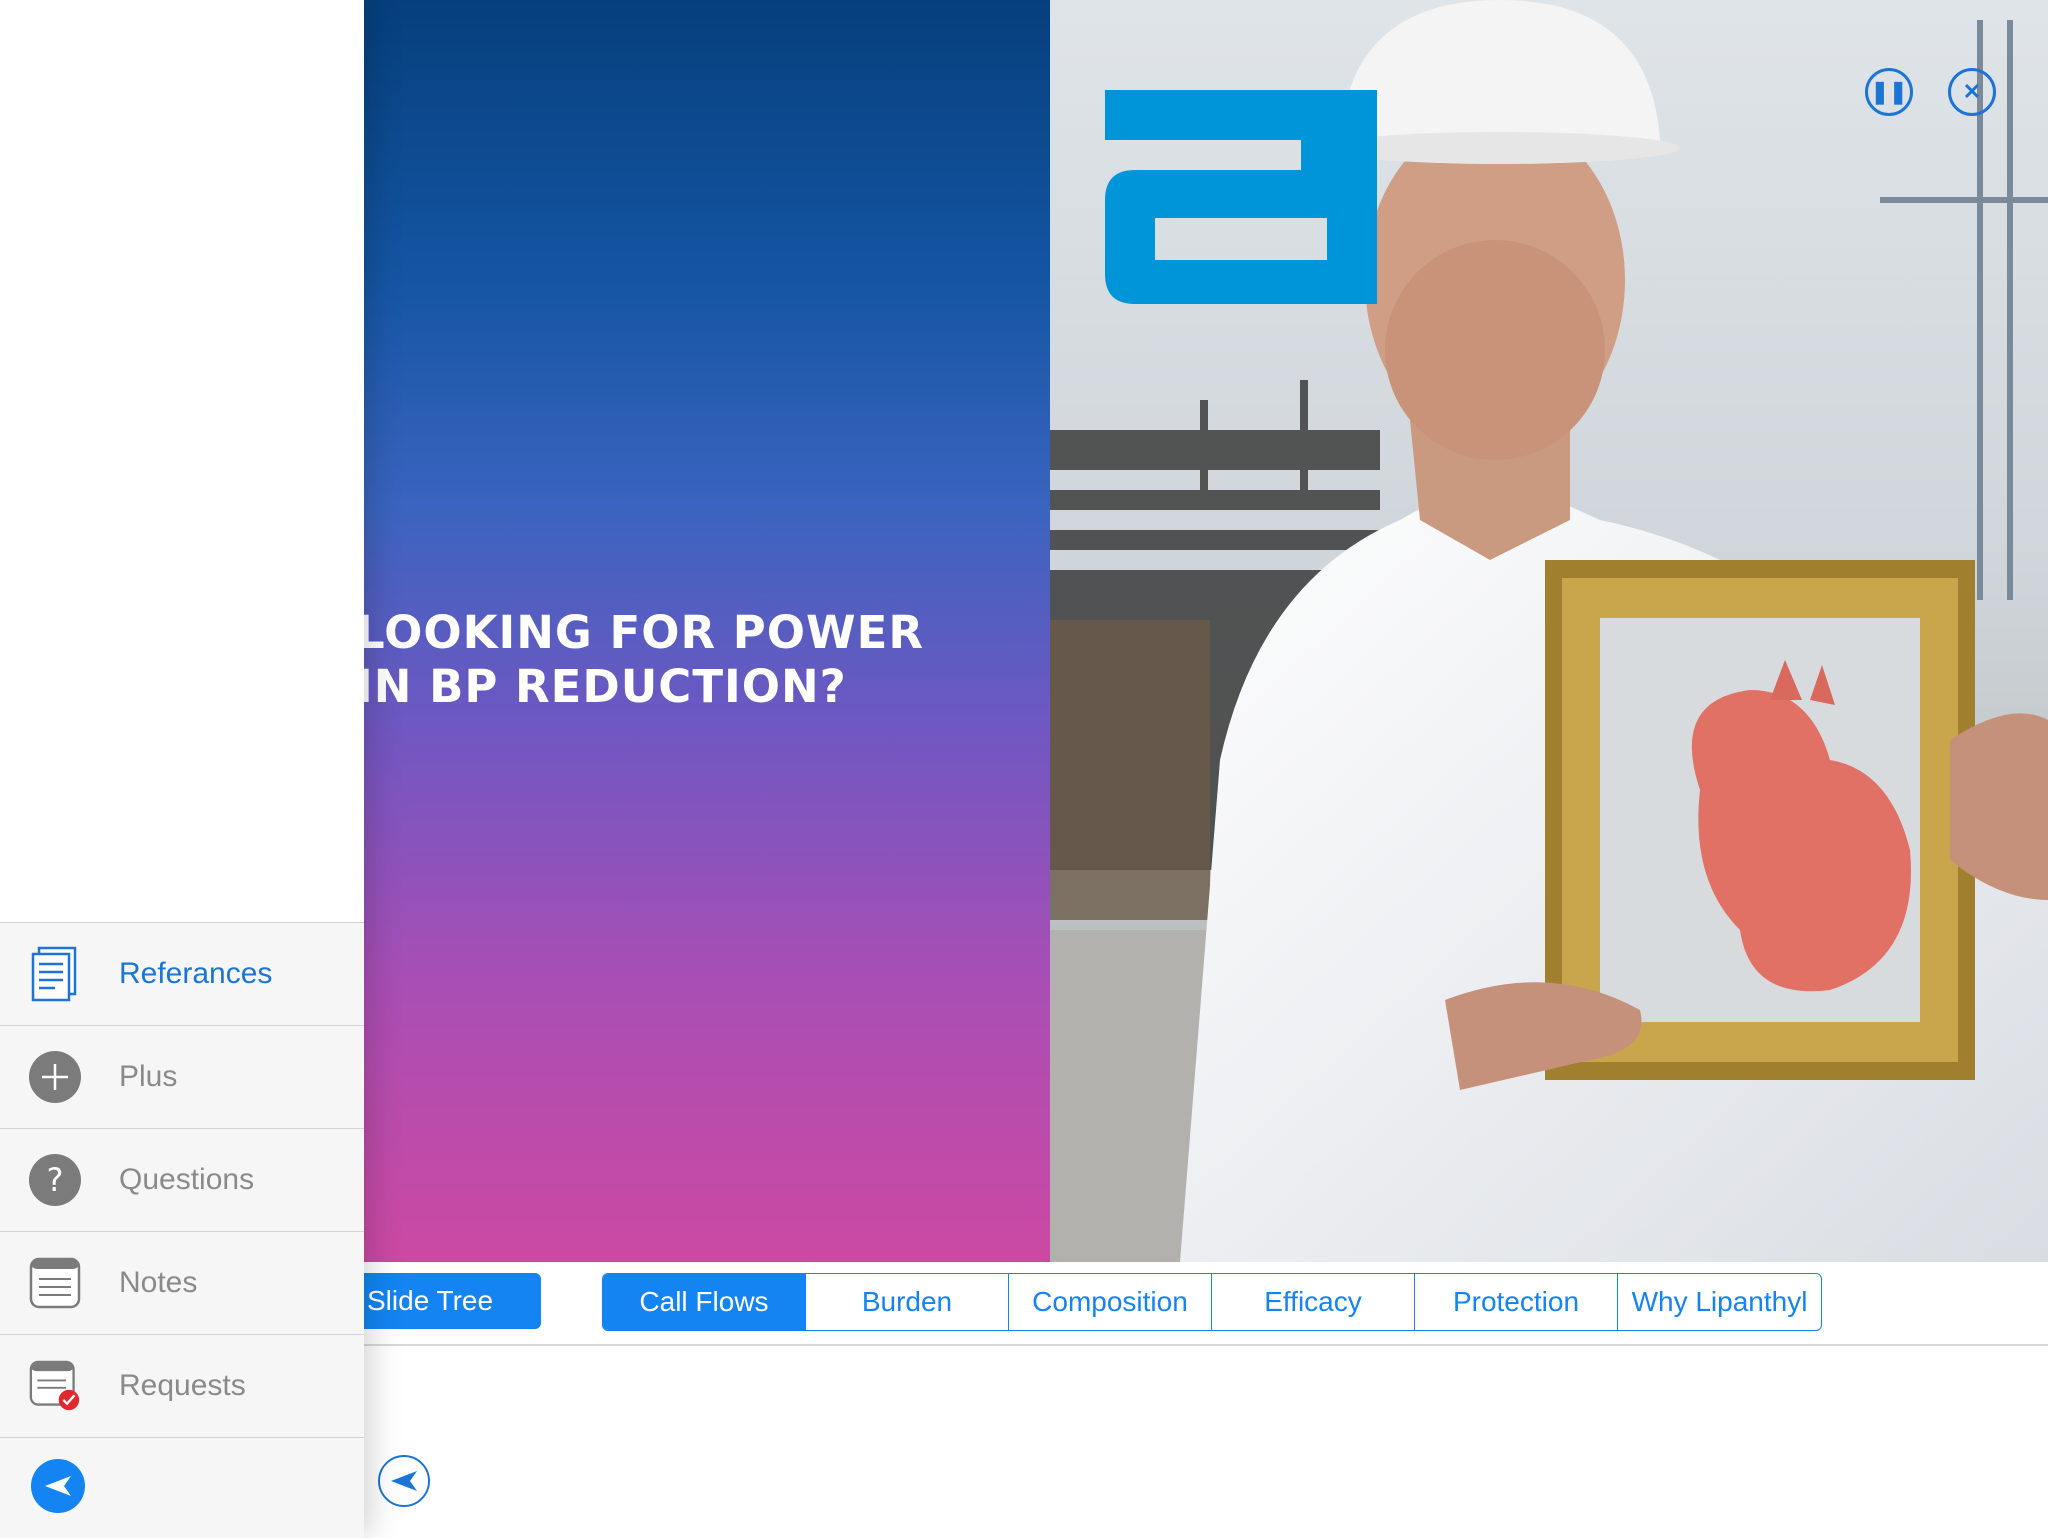 This screenshot has width=2048, height=1538. I want to click on menu-item-label: Requests, so click(182, 1385).